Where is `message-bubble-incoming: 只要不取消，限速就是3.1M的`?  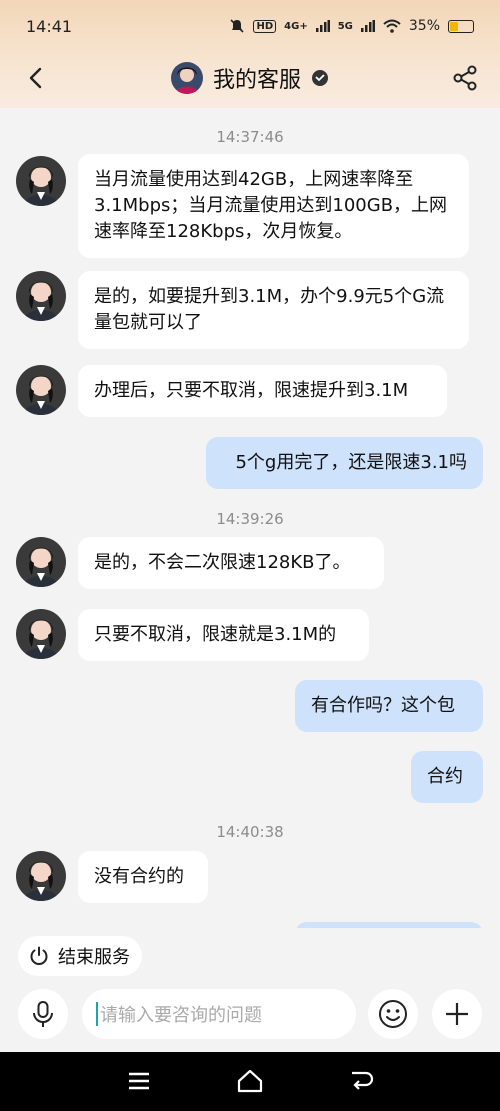
message-bubble-incoming: 只要不取消，限速就是3.1M的 is located at coordinates (223, 635).